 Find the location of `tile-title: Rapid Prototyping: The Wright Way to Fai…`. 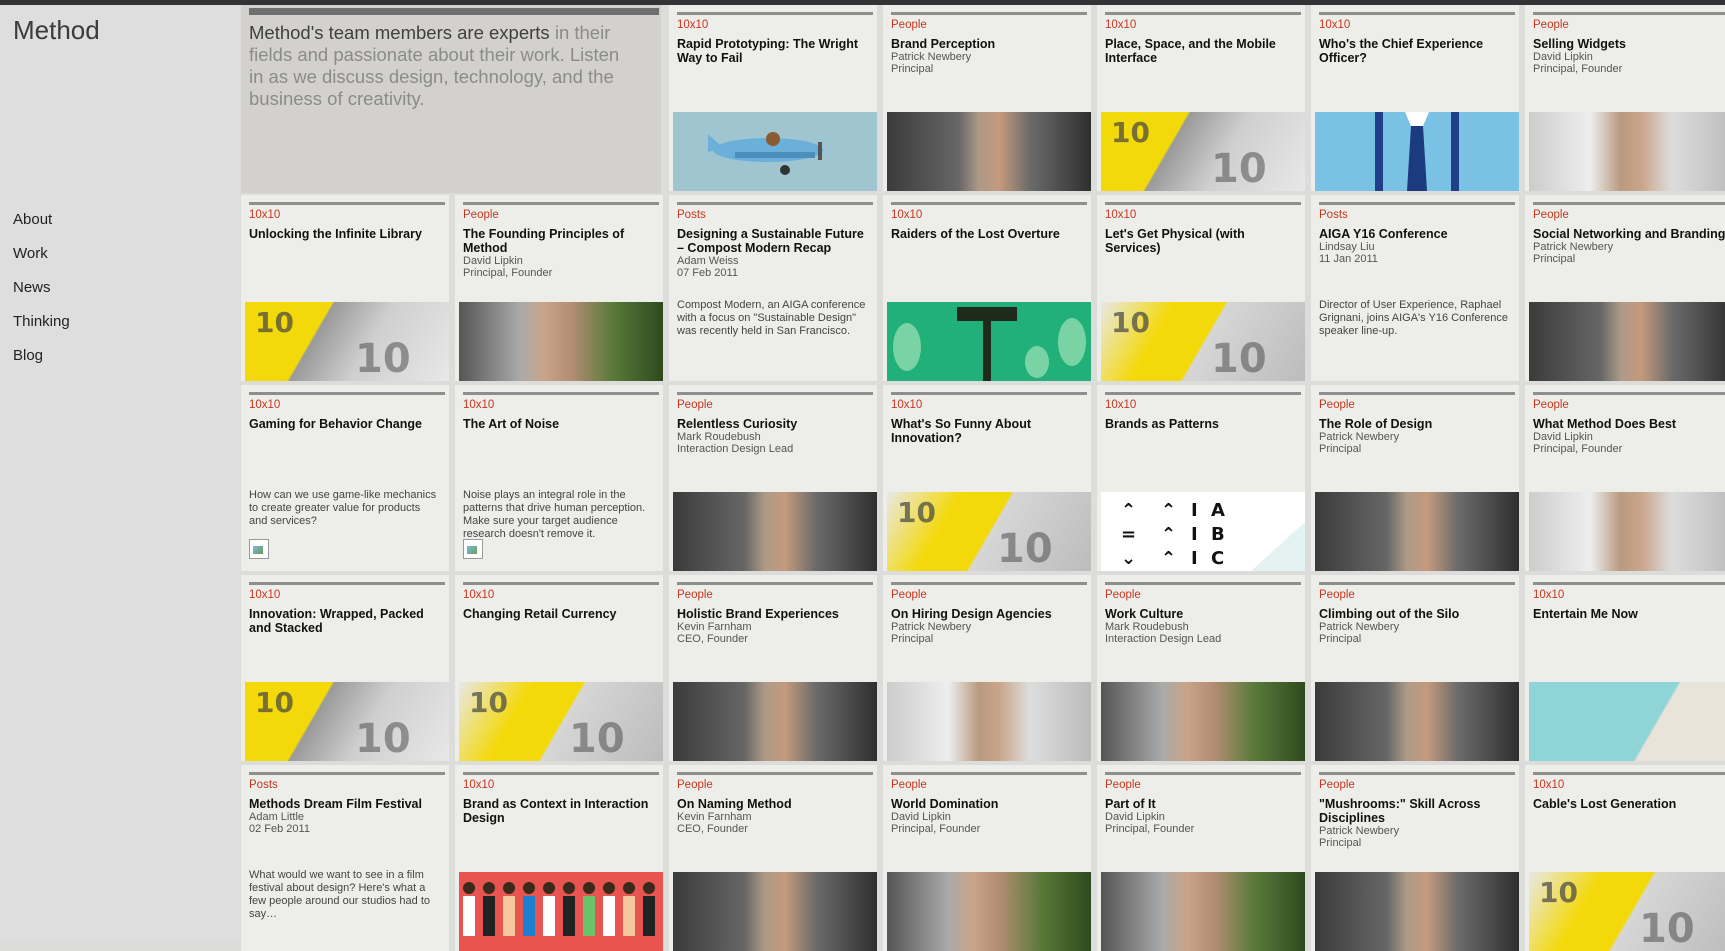

tile-title: Rapid Prototyping: The Wright Way to Fai… is located at coordinates (775, 51).